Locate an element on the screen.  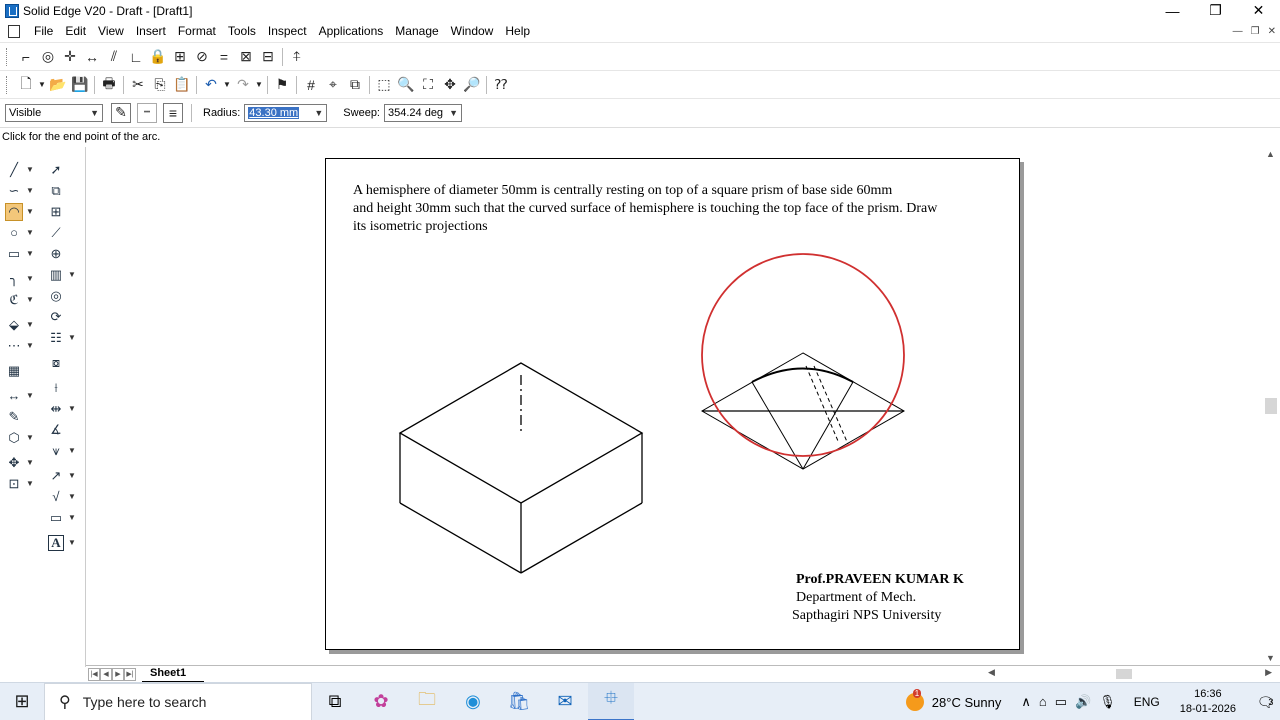
zoom-icon: 🔍 is located at coordinates (406, 85).